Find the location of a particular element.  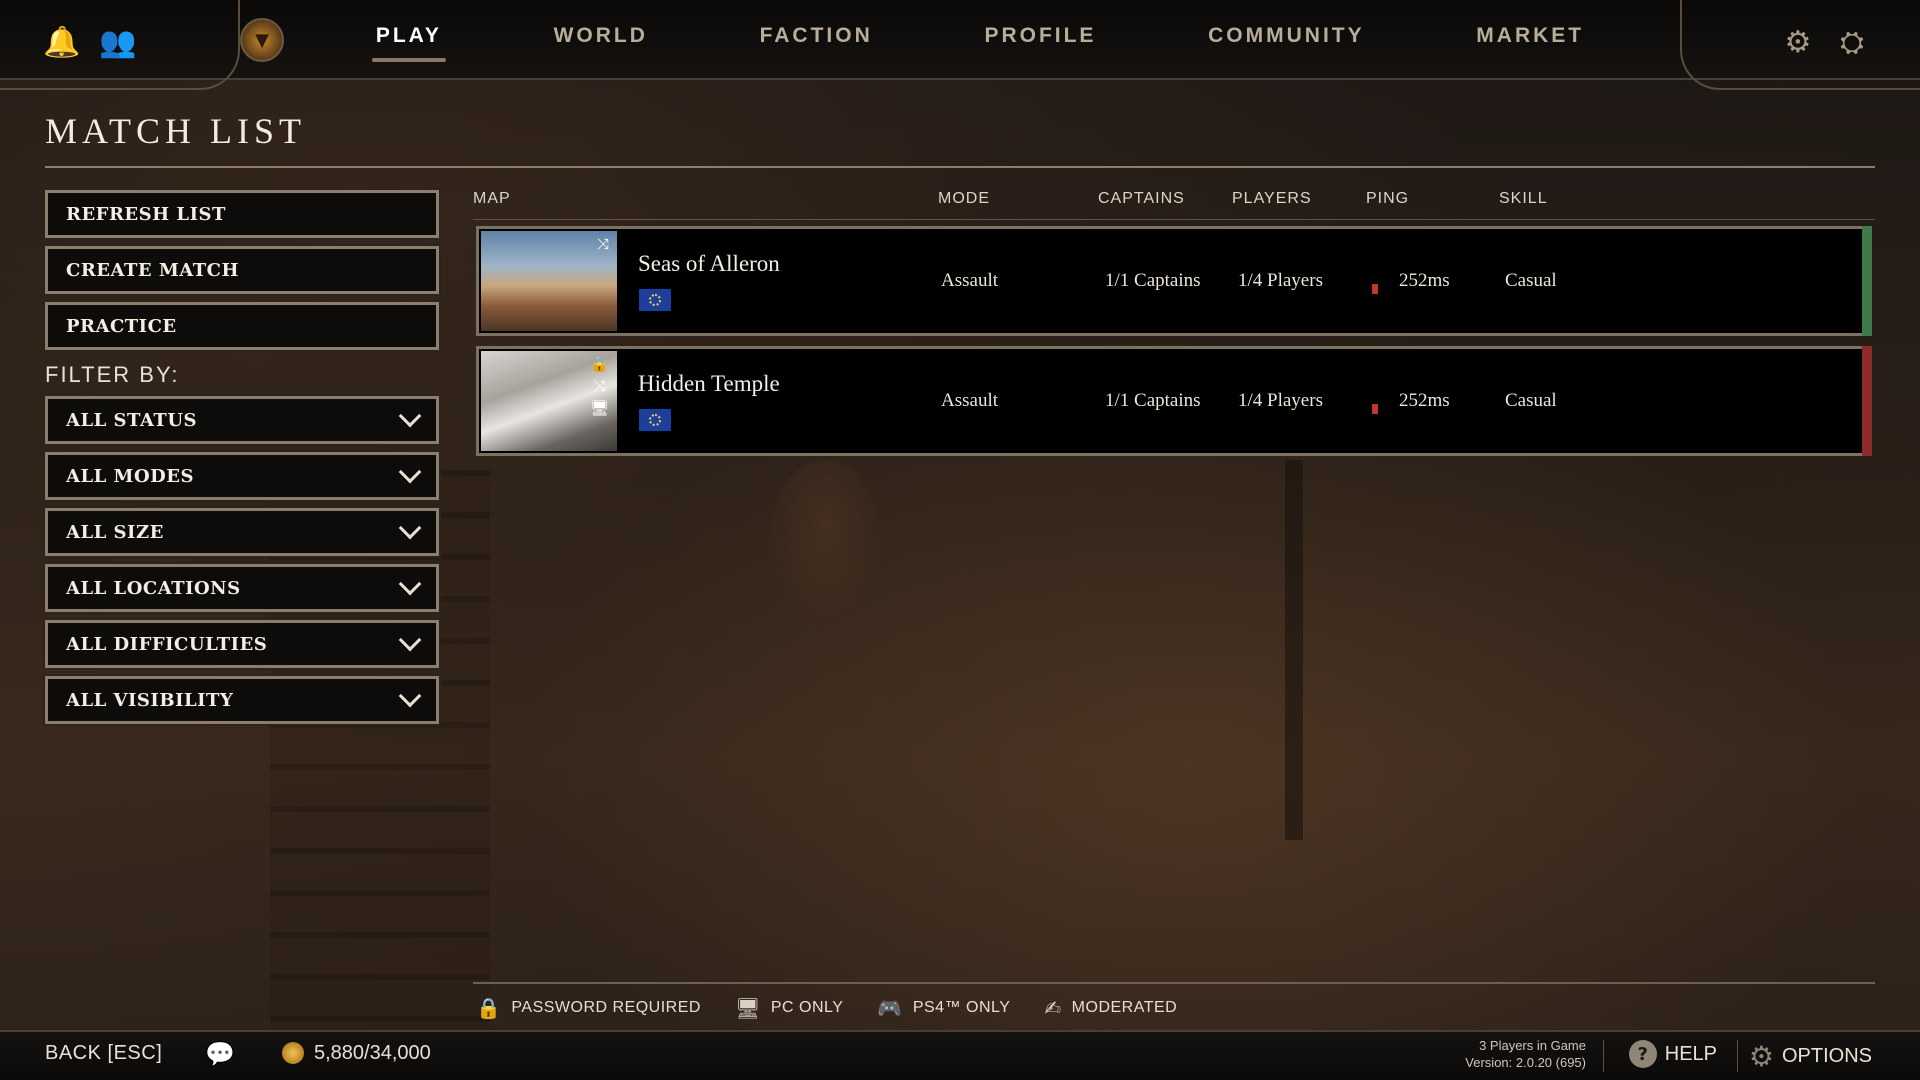

faction-emblem-icon: ▼ is located at coordinates (262, 40).